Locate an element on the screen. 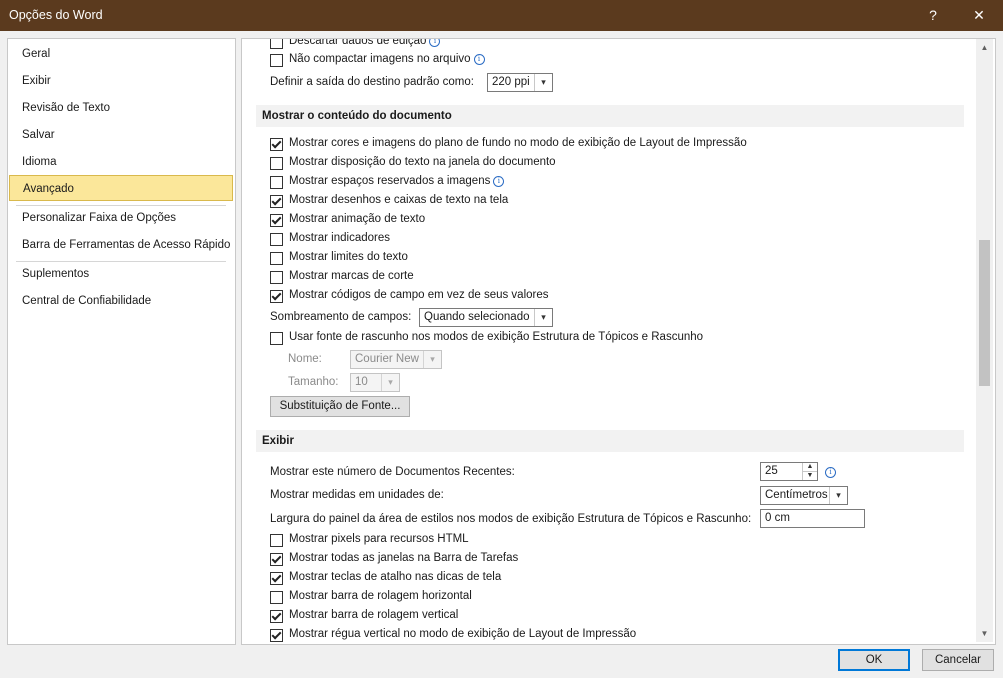  spin-down-icon: ▼ is located at coordinates (810, 476).